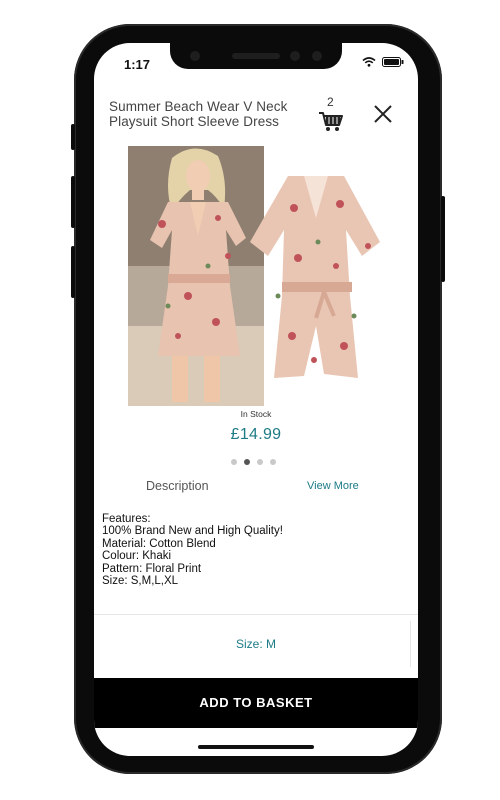 The height and width of the screenshot is (800, 500). Describe the element at coordinates (198, 106) in the screenshot. I see `product-title-line: Summer Beach Wear V Neck` at that location.